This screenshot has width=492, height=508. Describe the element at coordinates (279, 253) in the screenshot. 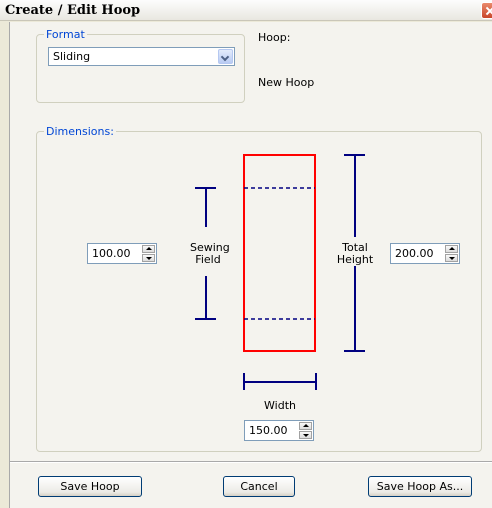

I see `hoop-outline` at that location.